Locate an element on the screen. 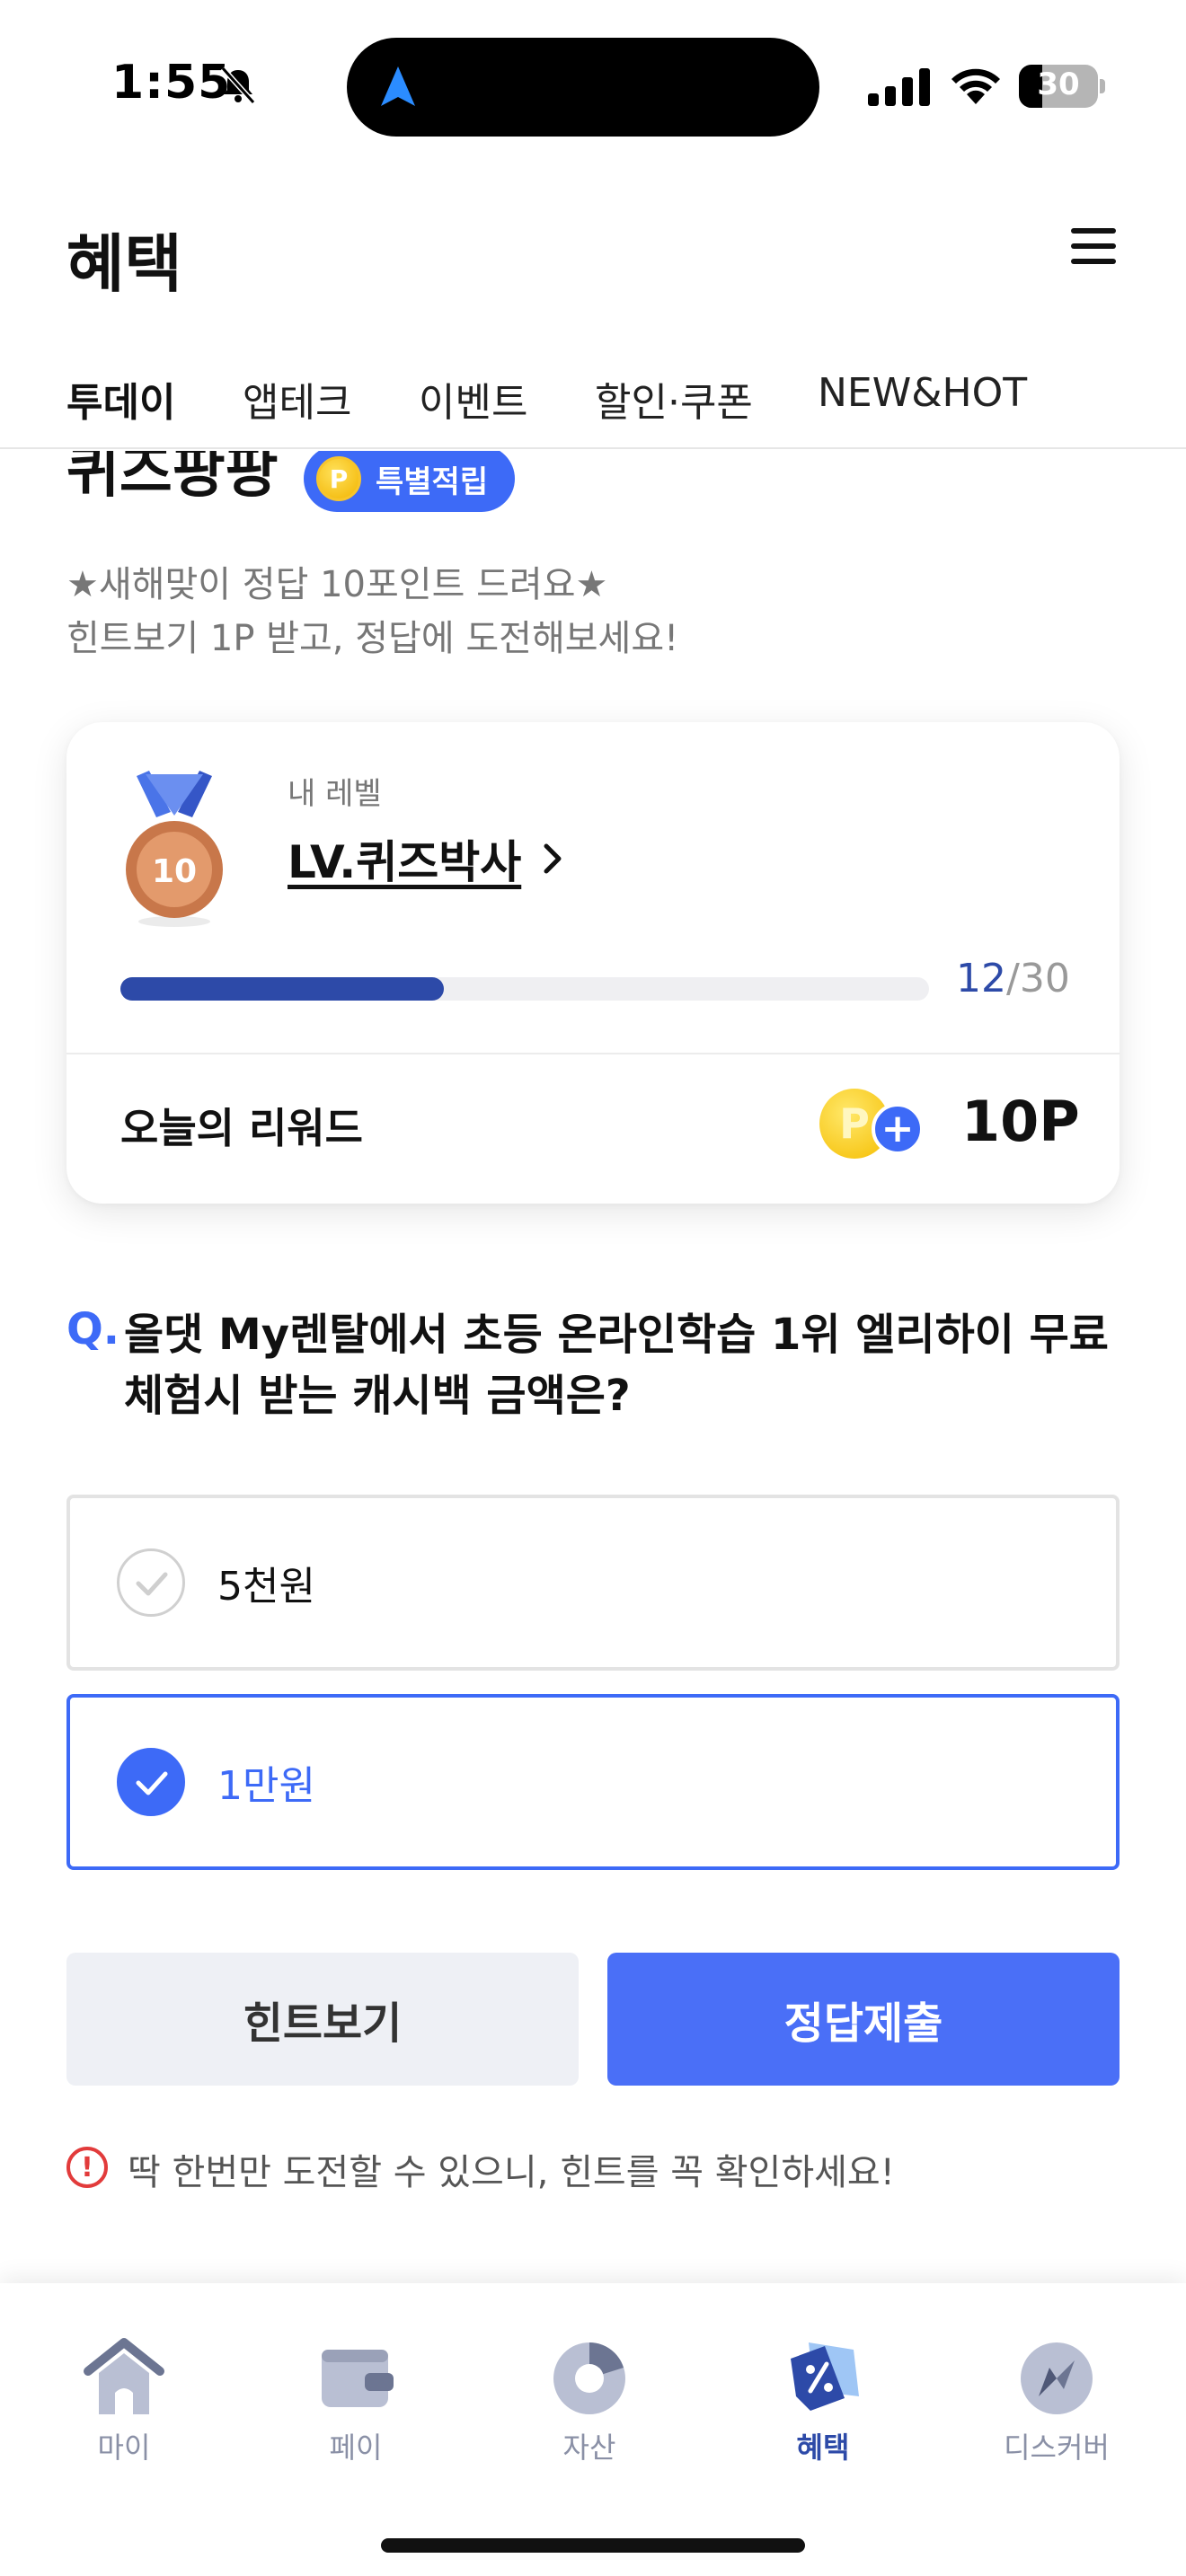  bottom-navigation: 마이 페이 자산 혜택 디스커버 is located at coordinates (593, 2429).